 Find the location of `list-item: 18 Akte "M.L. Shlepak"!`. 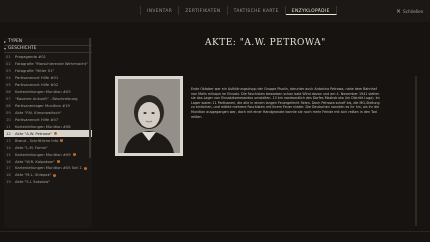

list-item: 18 Akte "M.L. Shlepak"! is located at coordinates (48, 175).